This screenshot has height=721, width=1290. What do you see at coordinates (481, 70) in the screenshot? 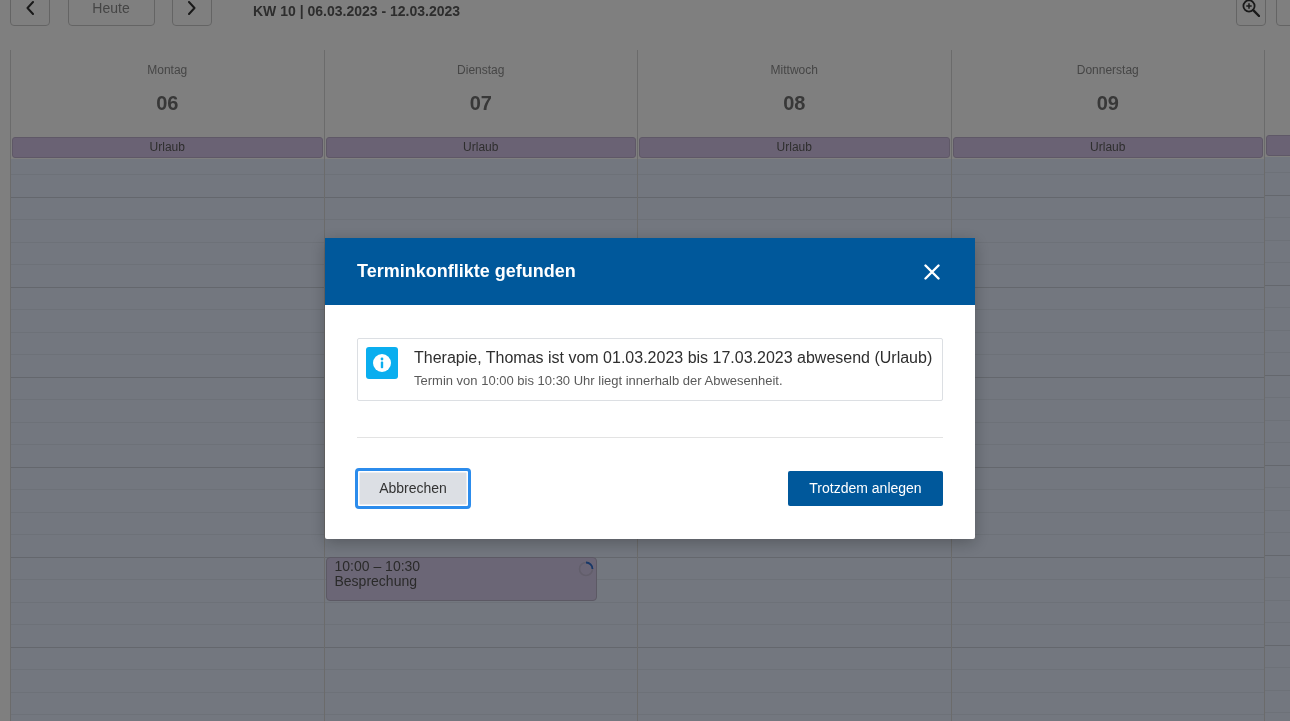
I see `weekday-label: Dienstag` at bounding box center [481, 70].